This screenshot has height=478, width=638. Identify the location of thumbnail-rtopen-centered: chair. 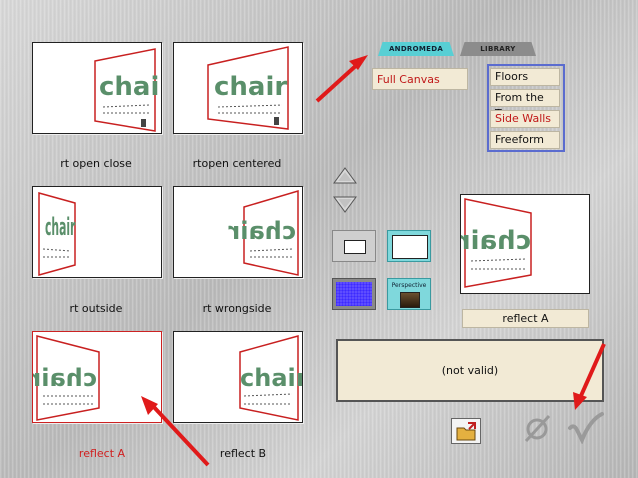
(238, 88).